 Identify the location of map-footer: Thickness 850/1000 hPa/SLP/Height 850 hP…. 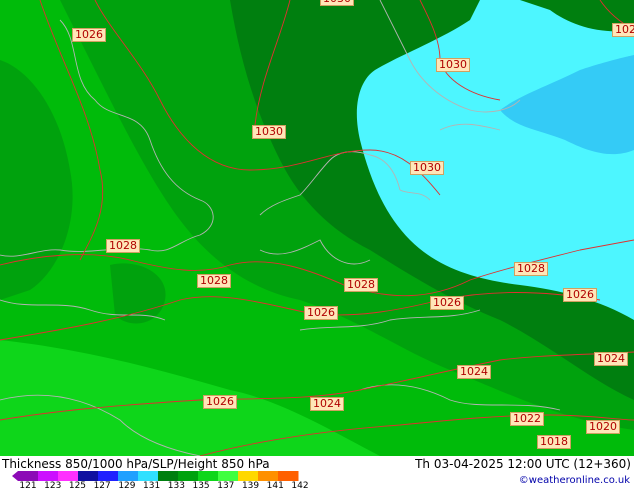
(317, 473).